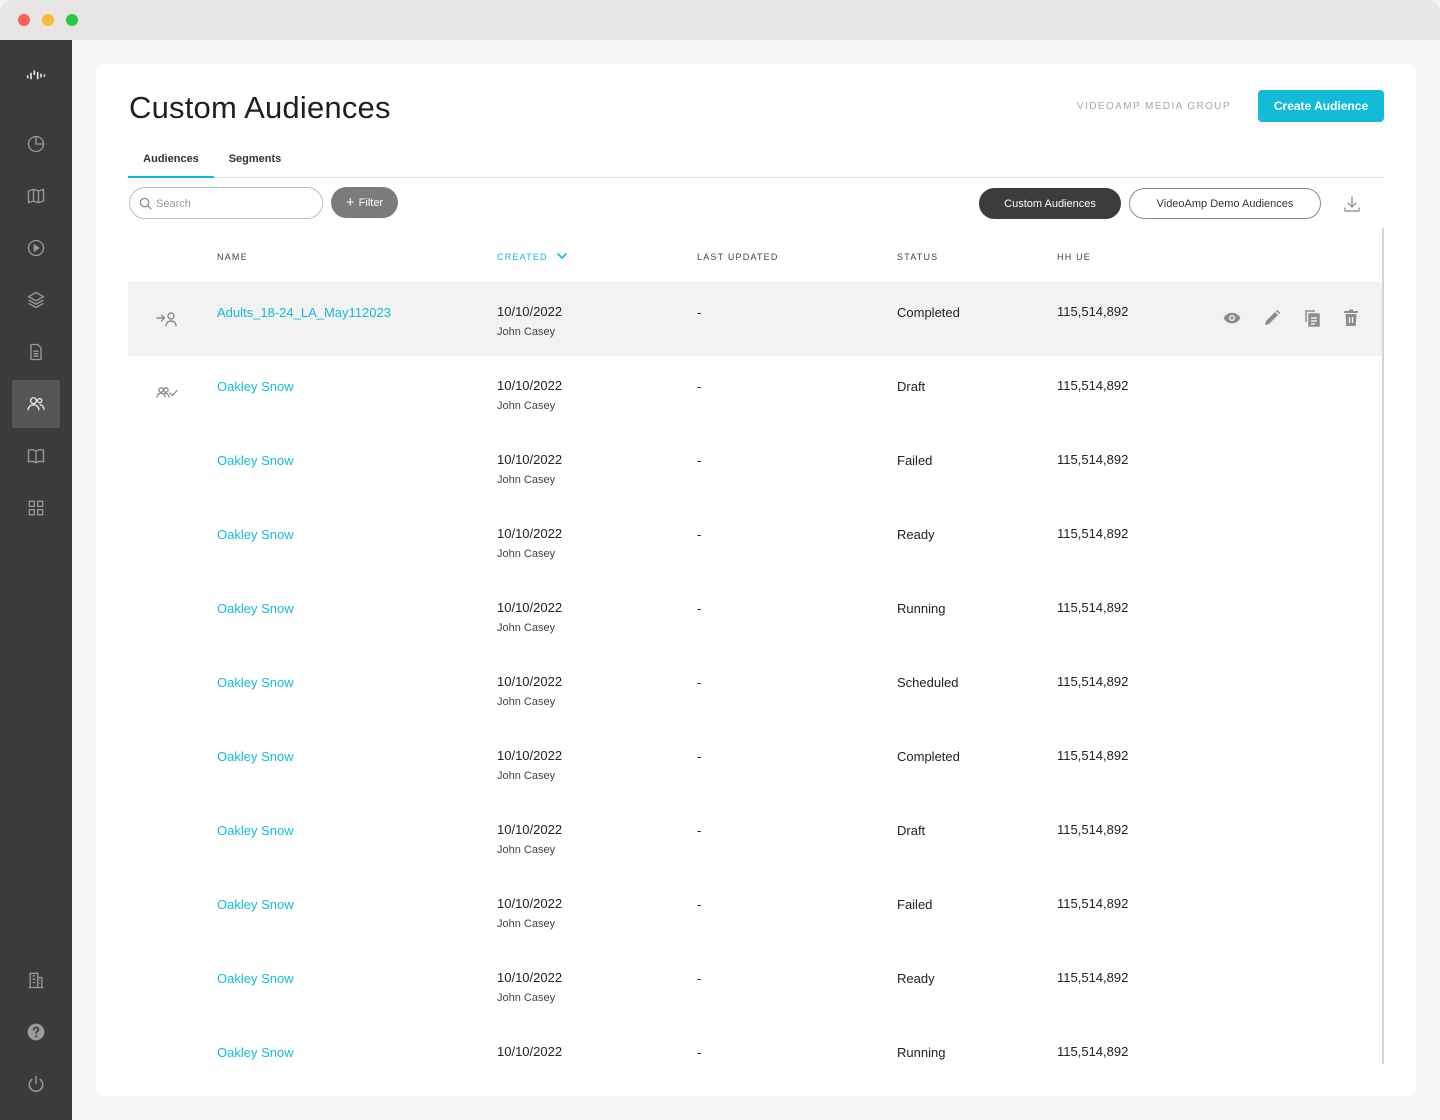  I want to click on layers-icon, so click(36, 300).